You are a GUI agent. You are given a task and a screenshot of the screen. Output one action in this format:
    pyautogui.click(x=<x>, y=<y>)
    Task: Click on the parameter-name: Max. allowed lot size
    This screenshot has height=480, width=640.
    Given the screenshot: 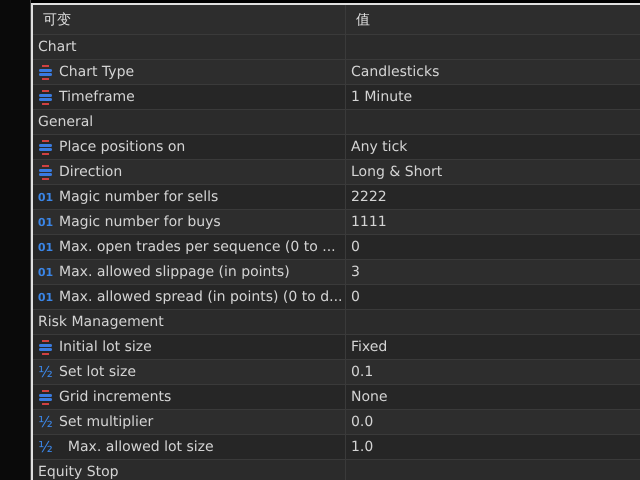 What is the action you would take?
    pyautogui.click(x=140, y=447)
    